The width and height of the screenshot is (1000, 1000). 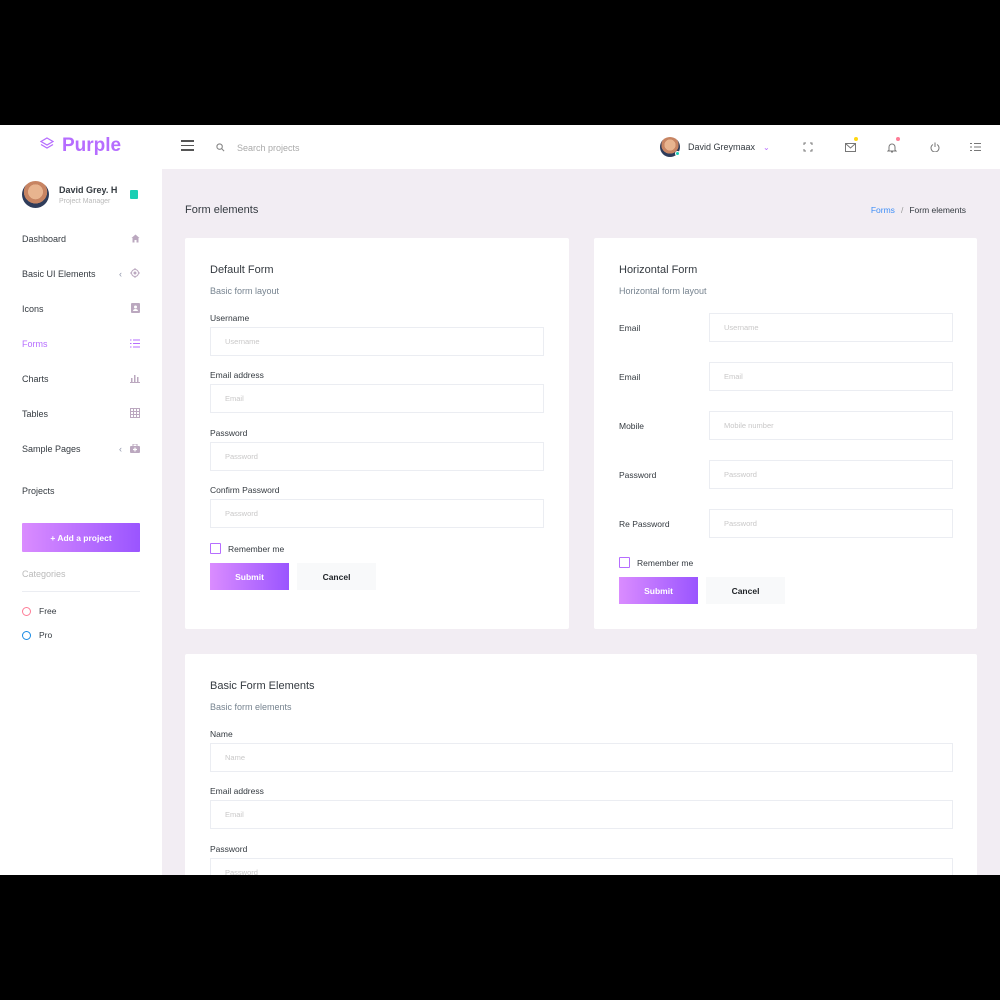 I want to click on sidebar-item-label: Dashboard, so click(x=44, y=239).